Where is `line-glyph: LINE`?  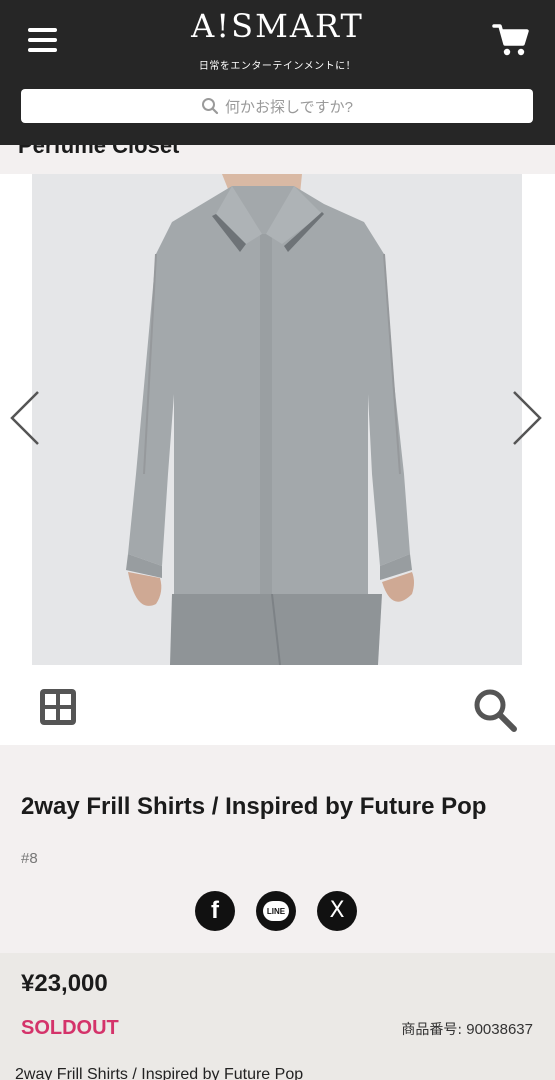
line-glyph: LINE is located at coordinates (276, 911).